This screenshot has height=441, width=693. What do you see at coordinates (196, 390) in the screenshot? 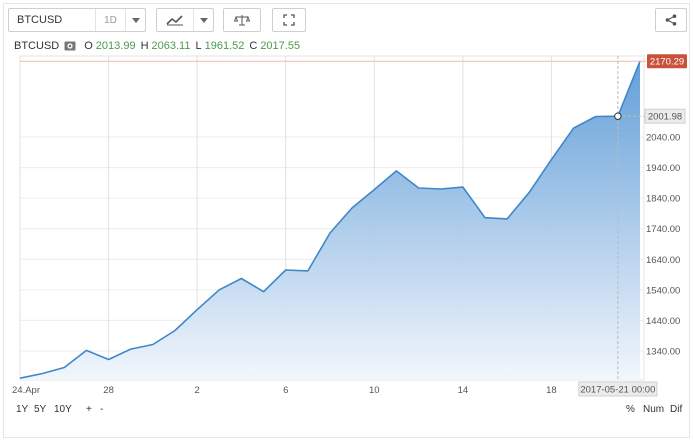
I see `x-tick-label: 2` at bounding box center [196, 390].